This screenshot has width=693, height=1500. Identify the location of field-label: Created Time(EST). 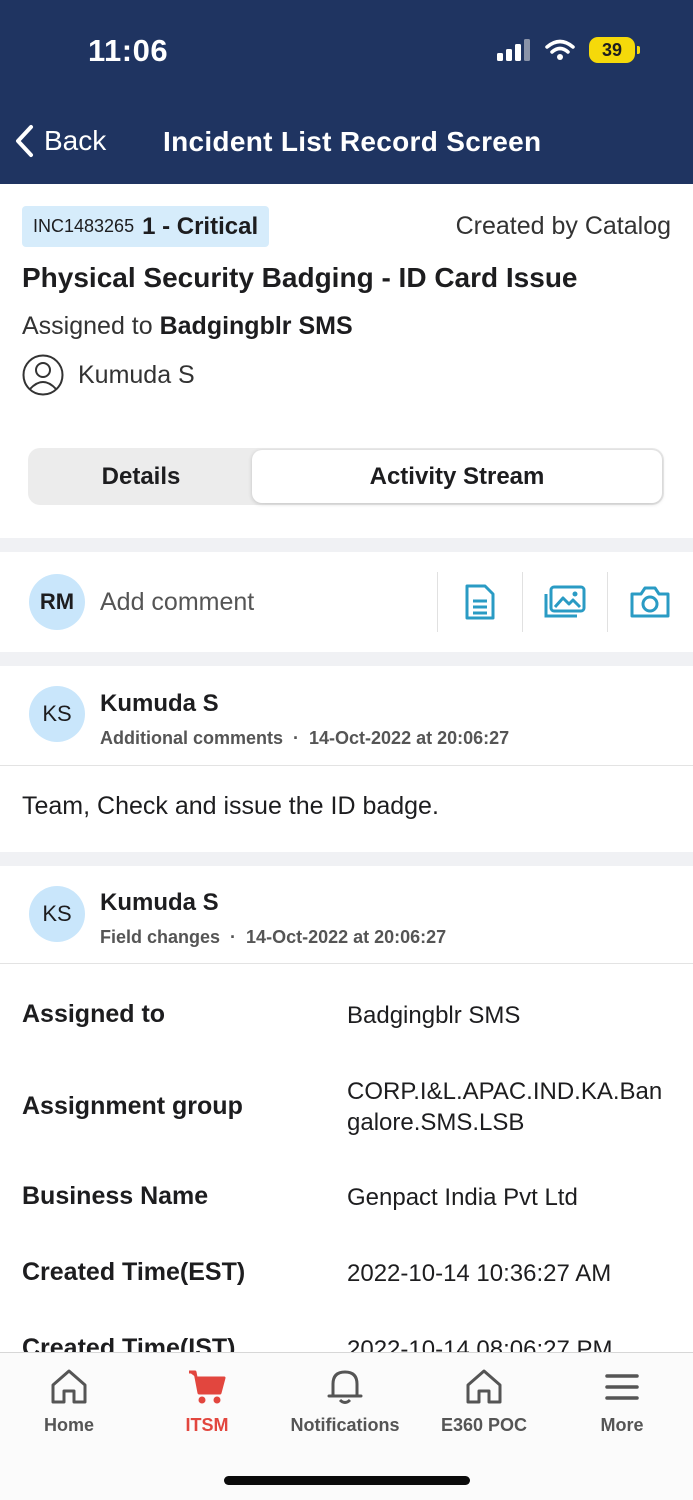
(134, 1272).